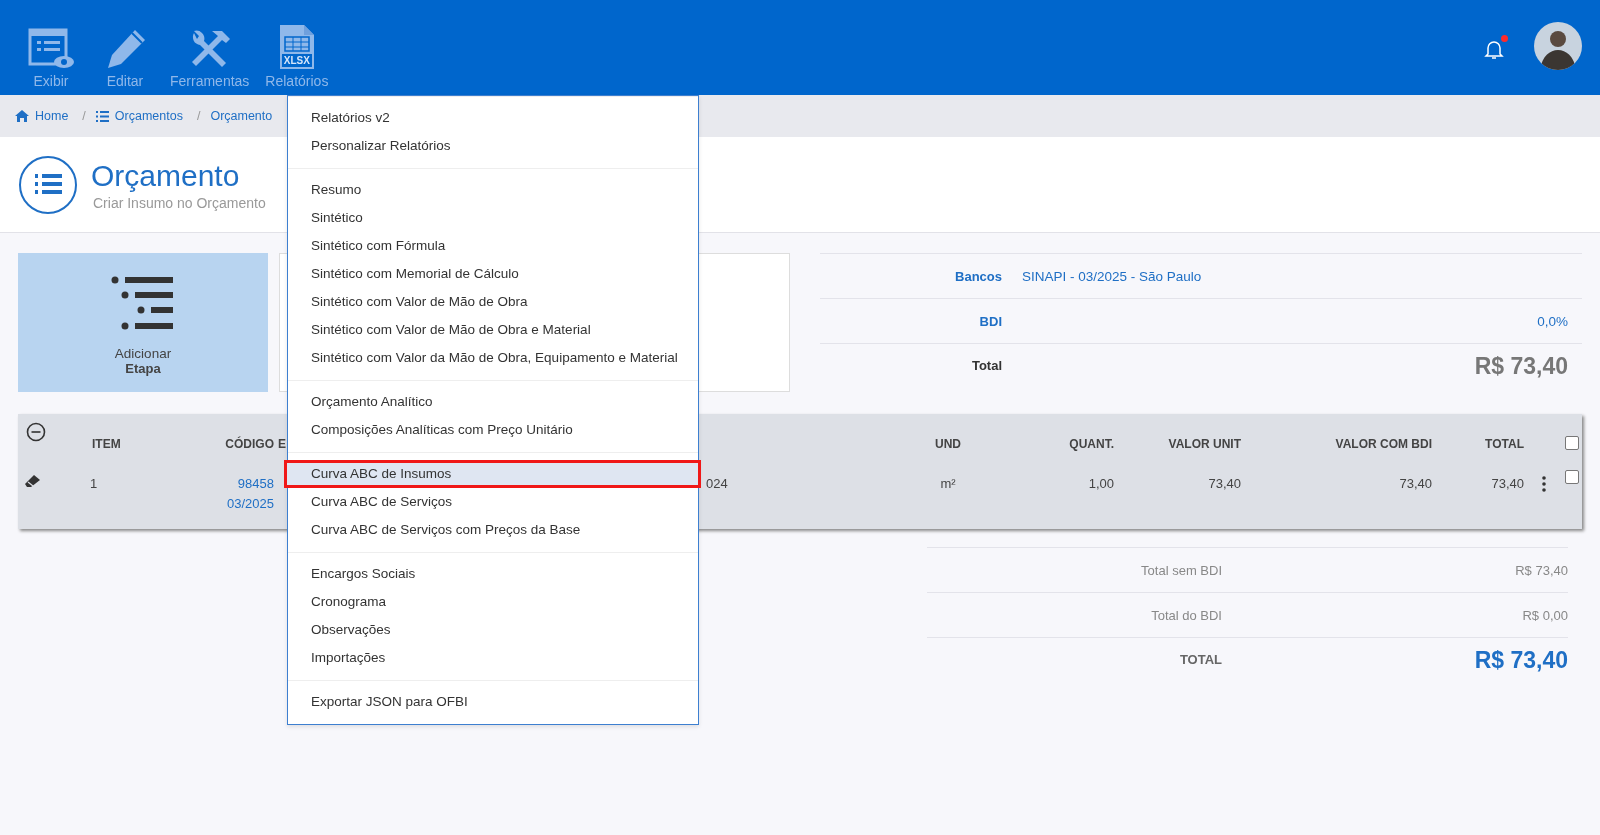 The height and width of the screenshot is (835, 1600). I want to click on menu-item: Sintético com Memorial de Cálculo, so click(493, 274).